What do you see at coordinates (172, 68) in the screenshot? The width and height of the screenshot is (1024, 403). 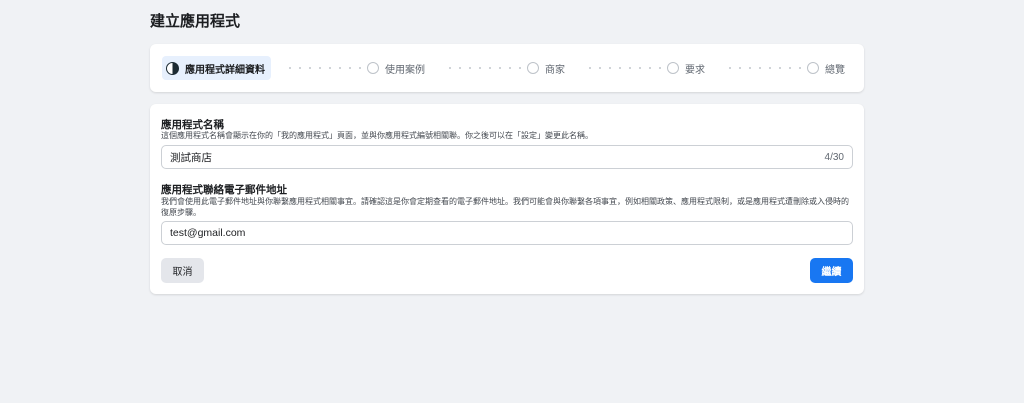 I see `half-circle-icon` at bounding box center [172, 68].